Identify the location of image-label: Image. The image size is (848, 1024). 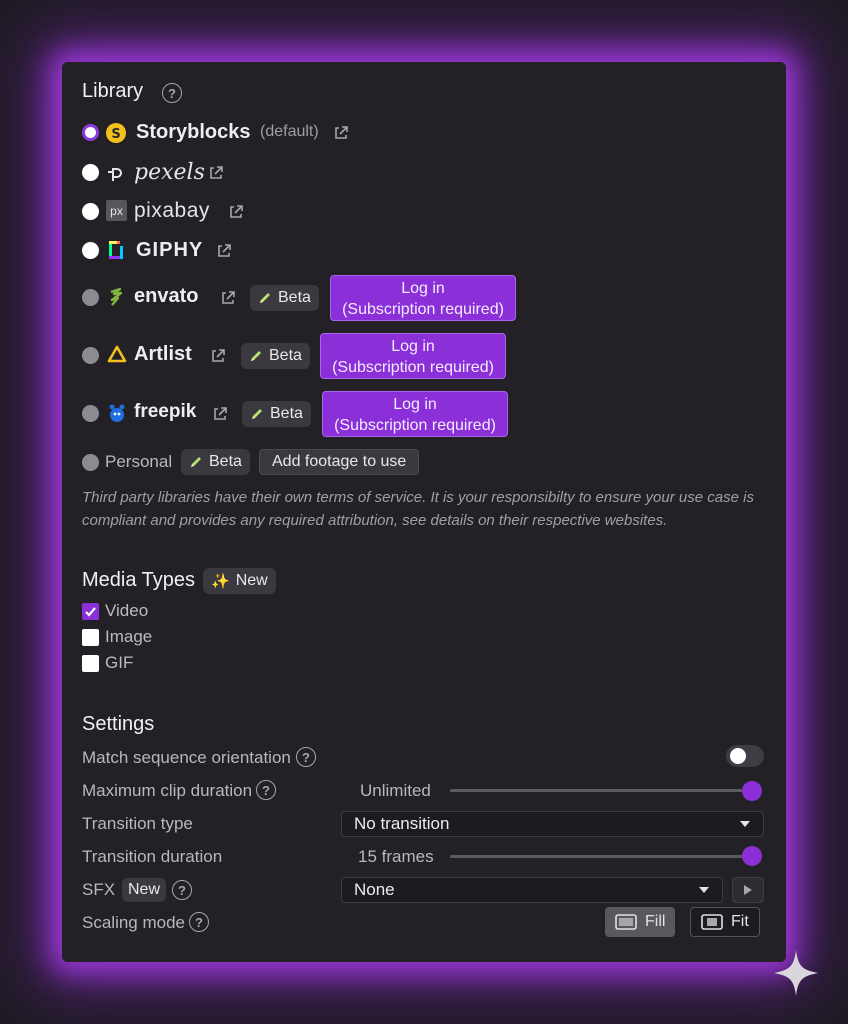
(129, 636).